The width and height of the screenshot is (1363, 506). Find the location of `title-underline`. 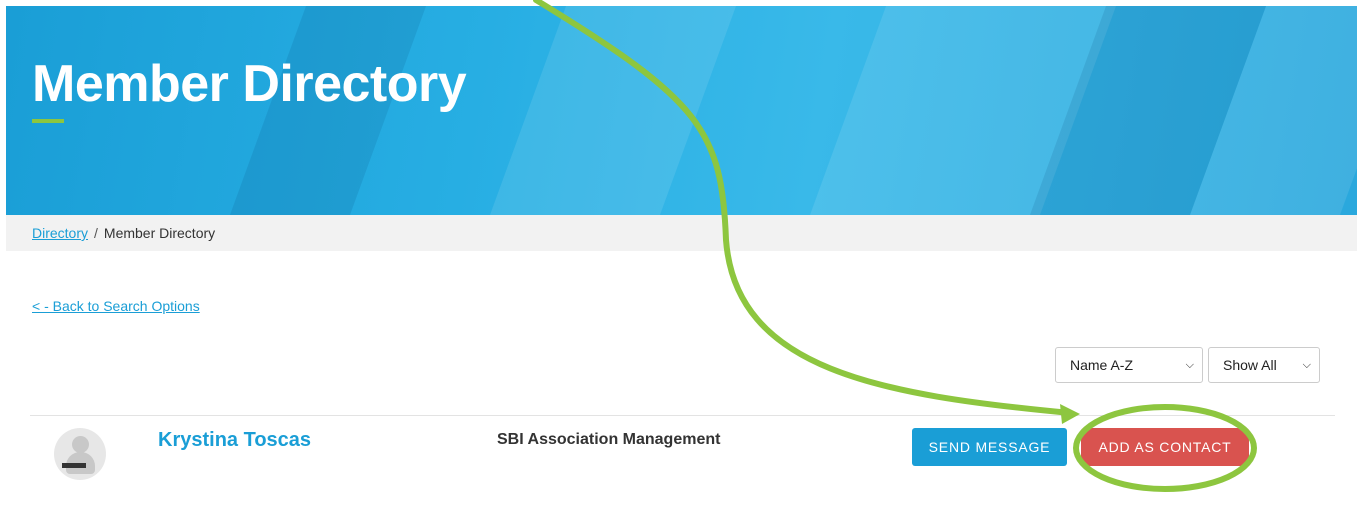

title-underline is located at coordinates (48, 121).